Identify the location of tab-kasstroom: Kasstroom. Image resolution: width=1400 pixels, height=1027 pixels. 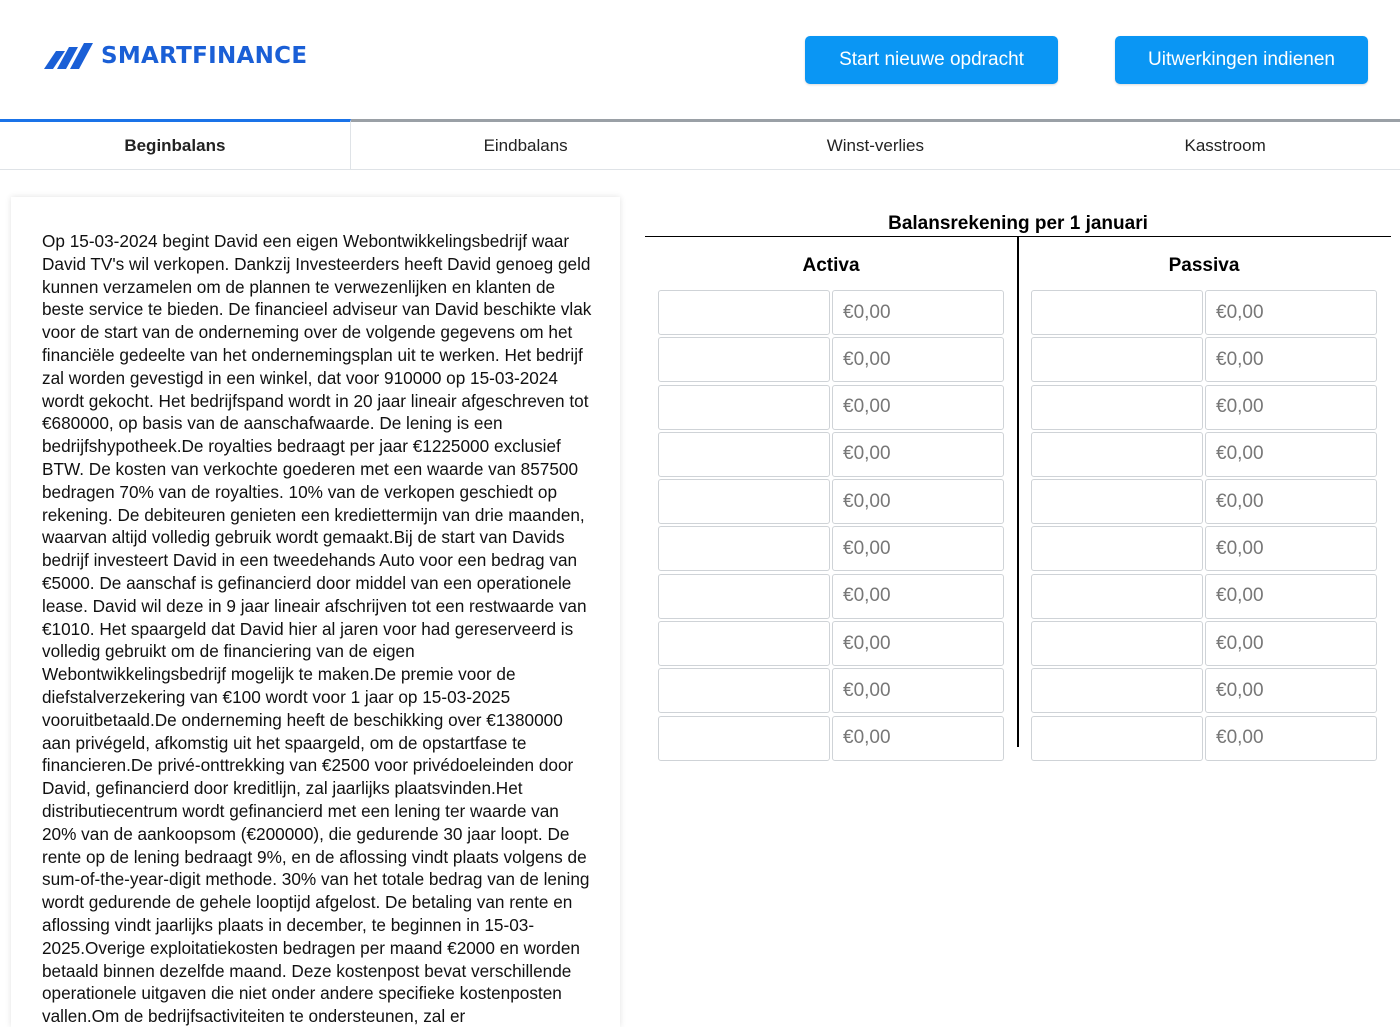
(1225, 145).